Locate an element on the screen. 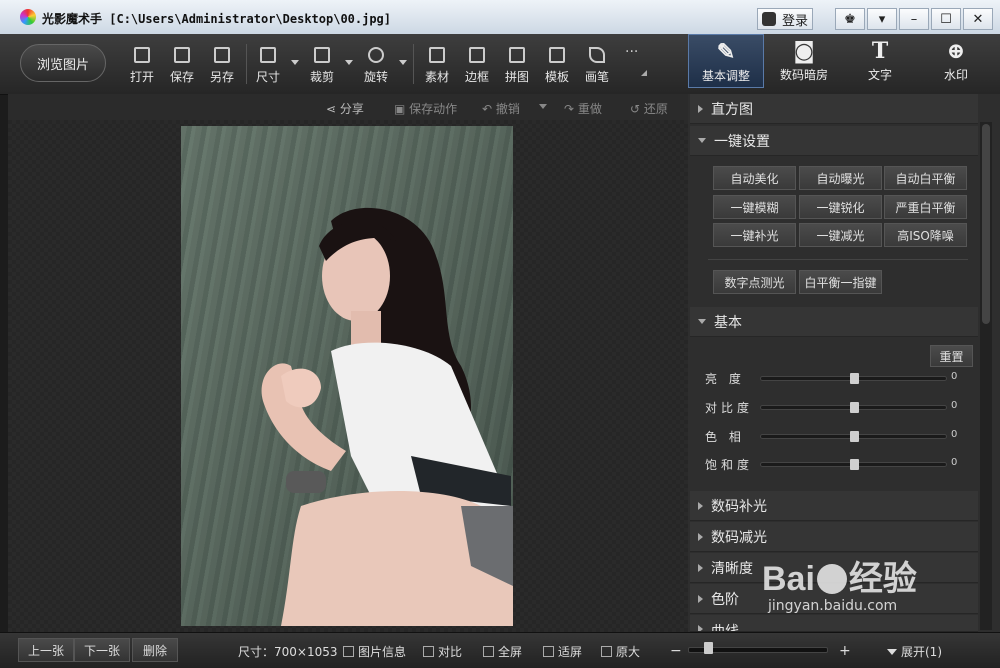 This screenshot has width=1000, height=668. close-button: ✕ is located at coordinates (978, 19).